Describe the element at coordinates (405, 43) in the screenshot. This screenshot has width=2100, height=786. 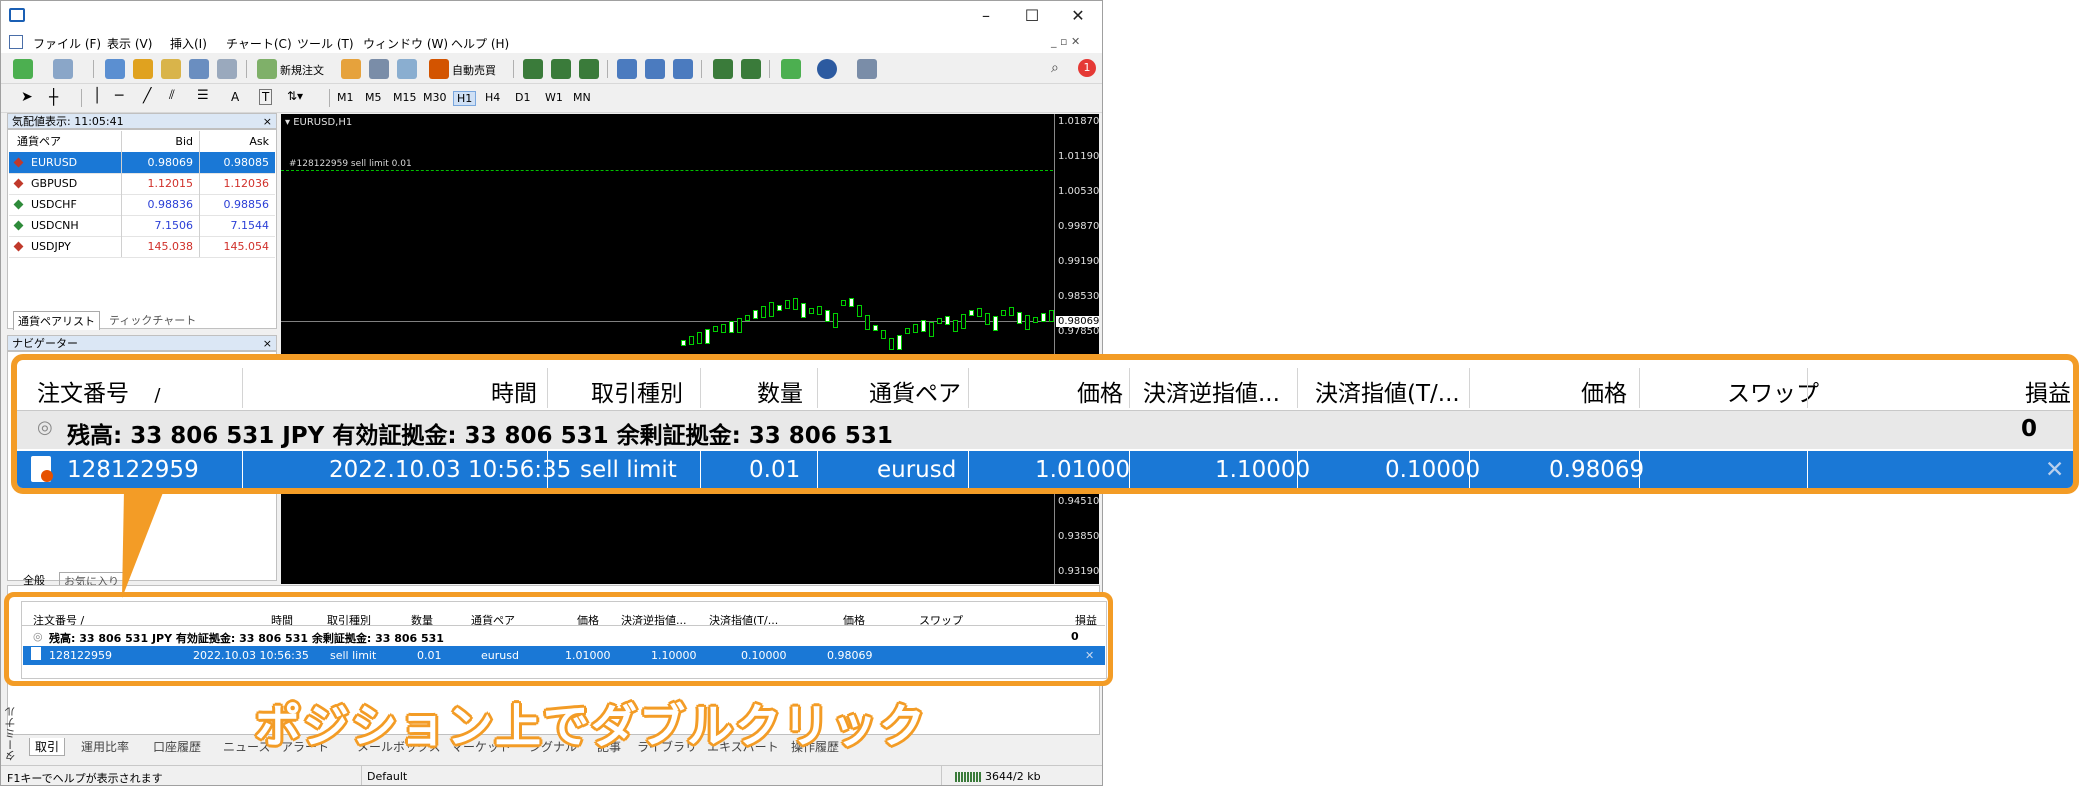
I see `menu-window: ウィンドウ (W)` at that location.